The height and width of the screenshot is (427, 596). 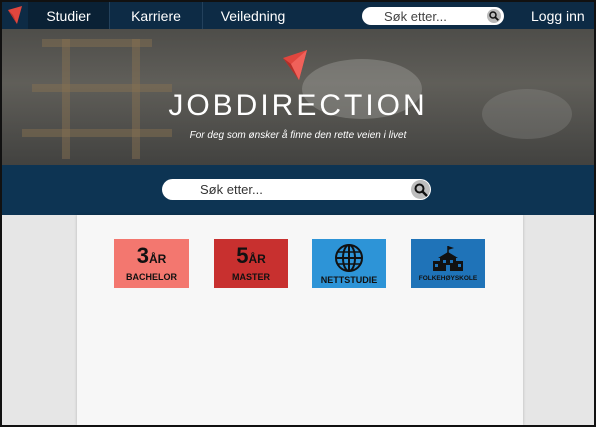 I want to click on tile-bachelor-label: BACHELOR, so click(x=151, y=277).